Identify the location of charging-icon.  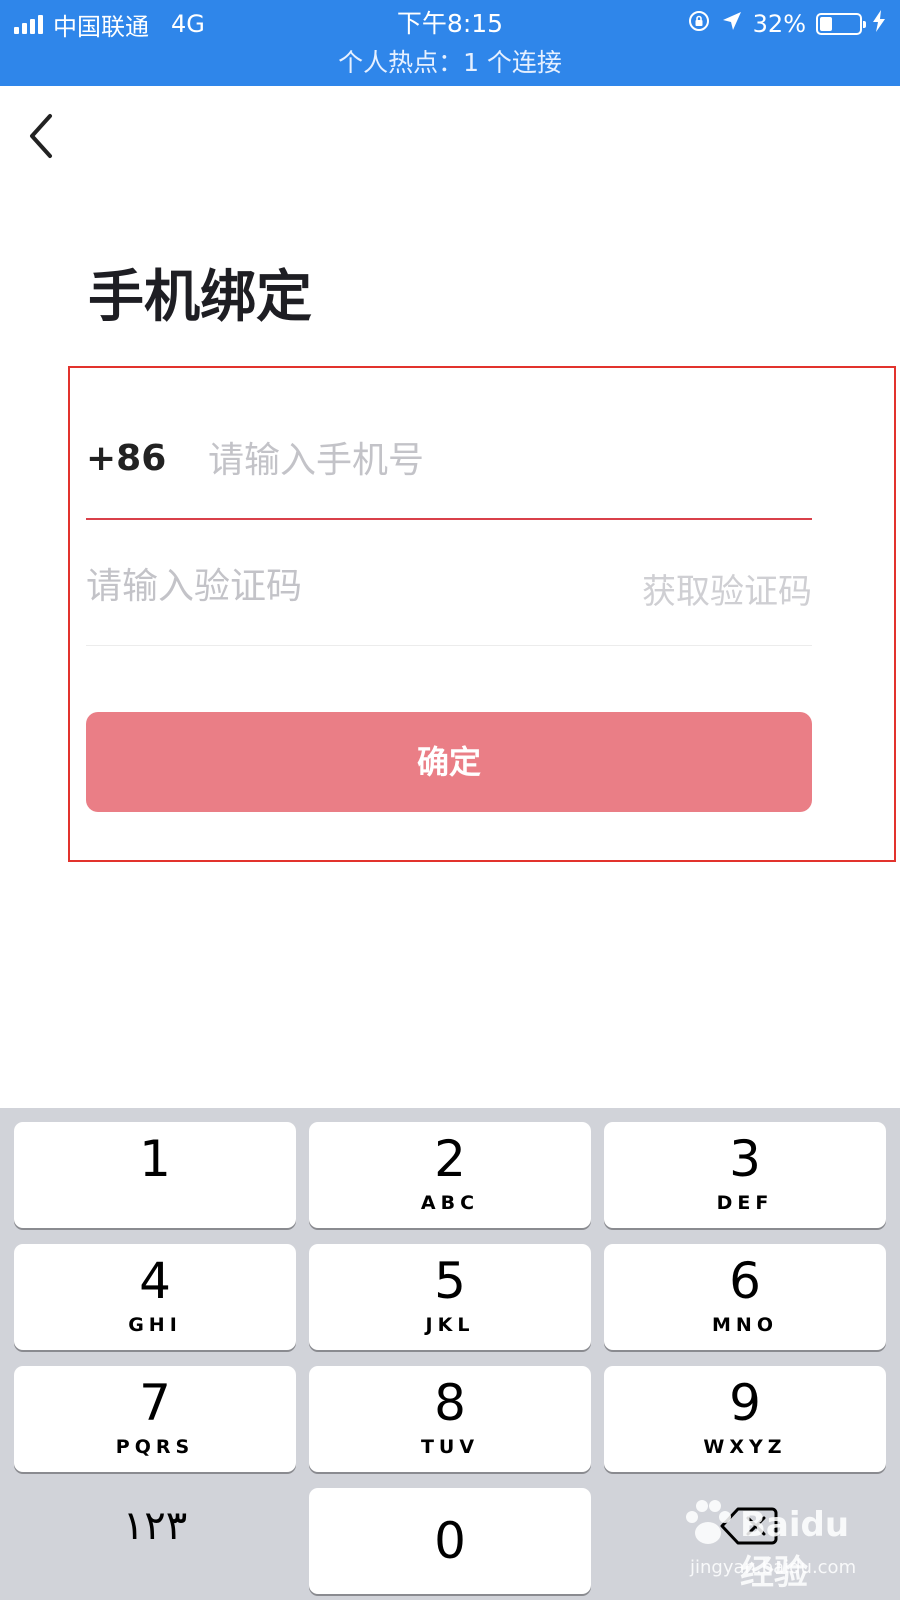
(879, 24).